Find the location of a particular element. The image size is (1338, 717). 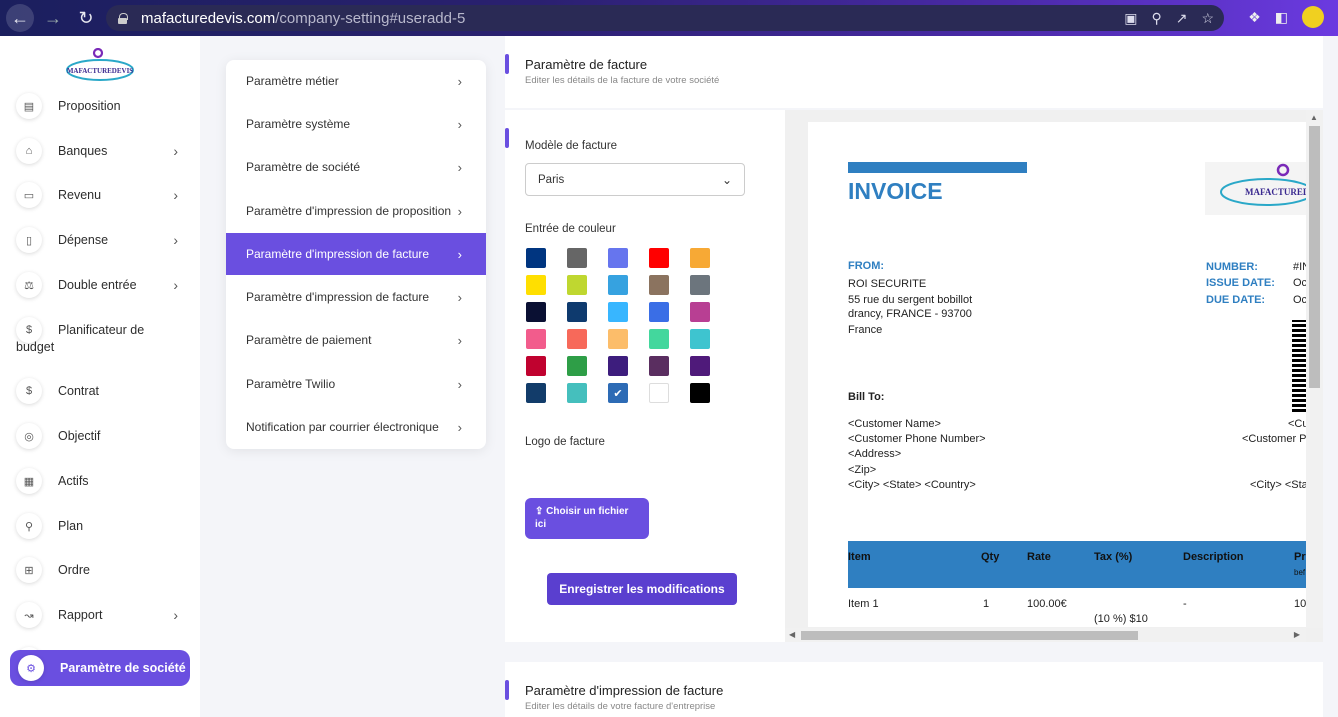

profile-avatar is located at coordinates (1313, 17).